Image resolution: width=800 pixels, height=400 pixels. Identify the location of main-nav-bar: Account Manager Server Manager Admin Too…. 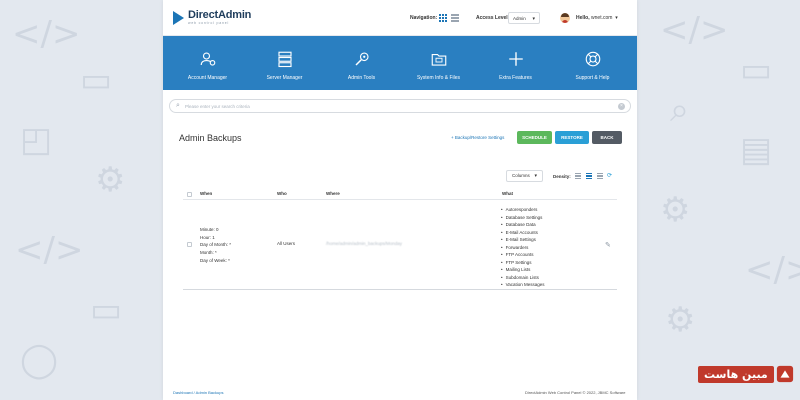
(400, 63).